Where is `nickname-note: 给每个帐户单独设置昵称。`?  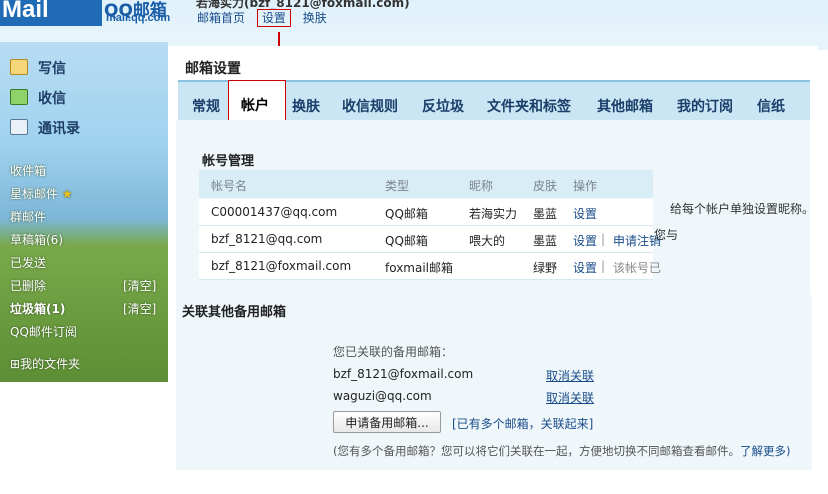
nickname-note: 给每个帐户单独设置昵称。 is located at coordinates (742, 209).